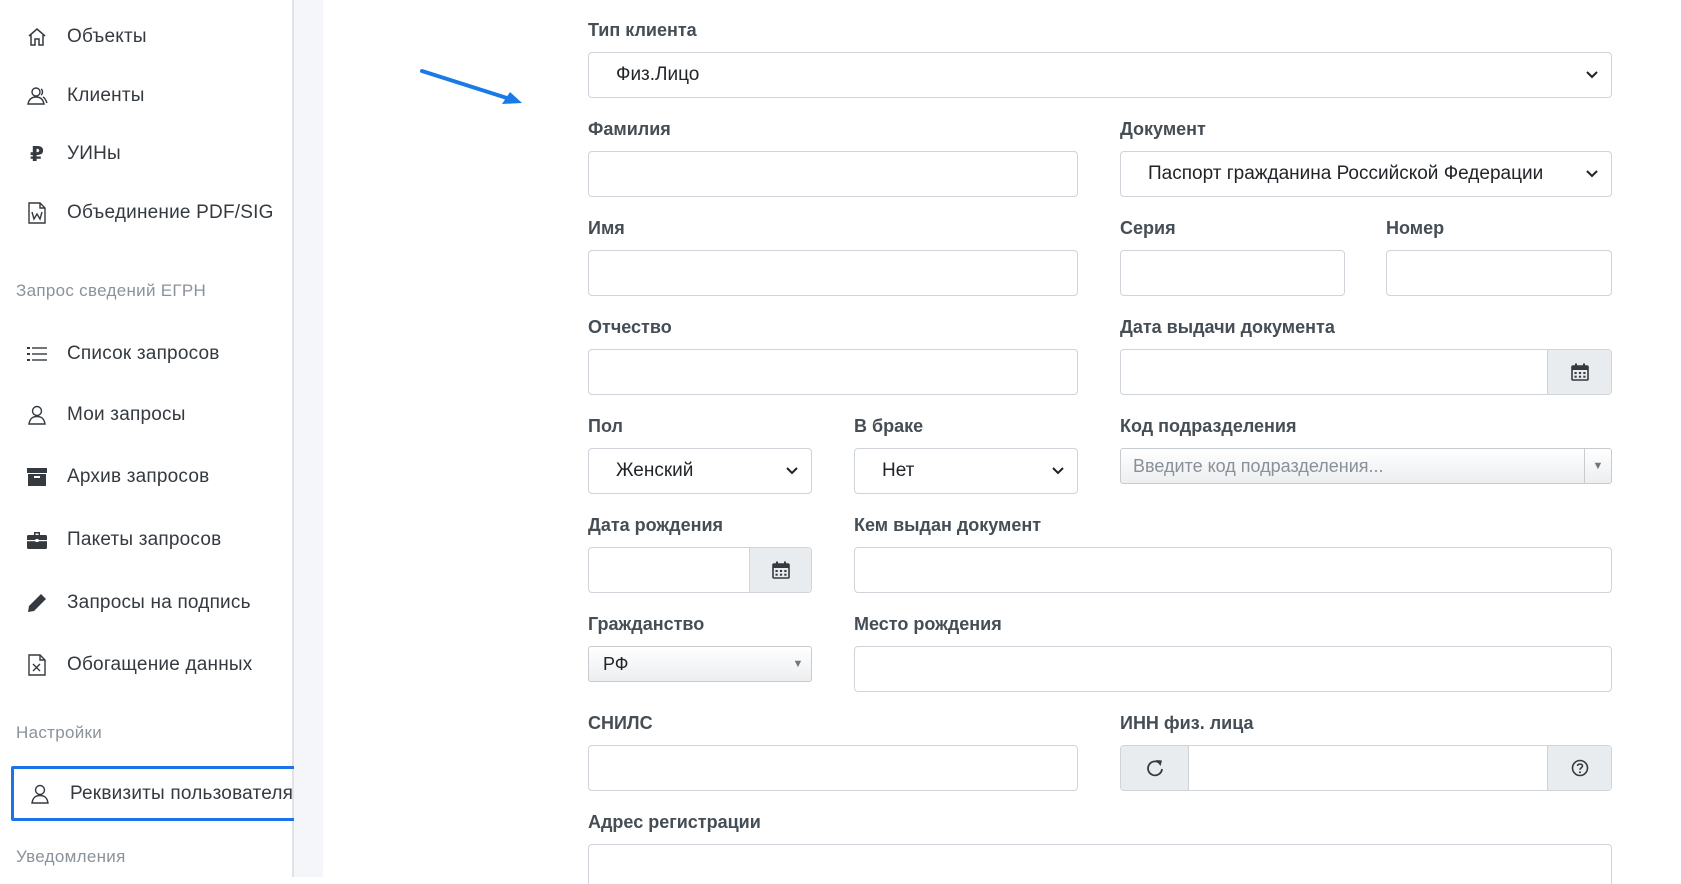  Describe the element at coordinates (833, 768) in the screenshot. I see `snils-input` at that location.